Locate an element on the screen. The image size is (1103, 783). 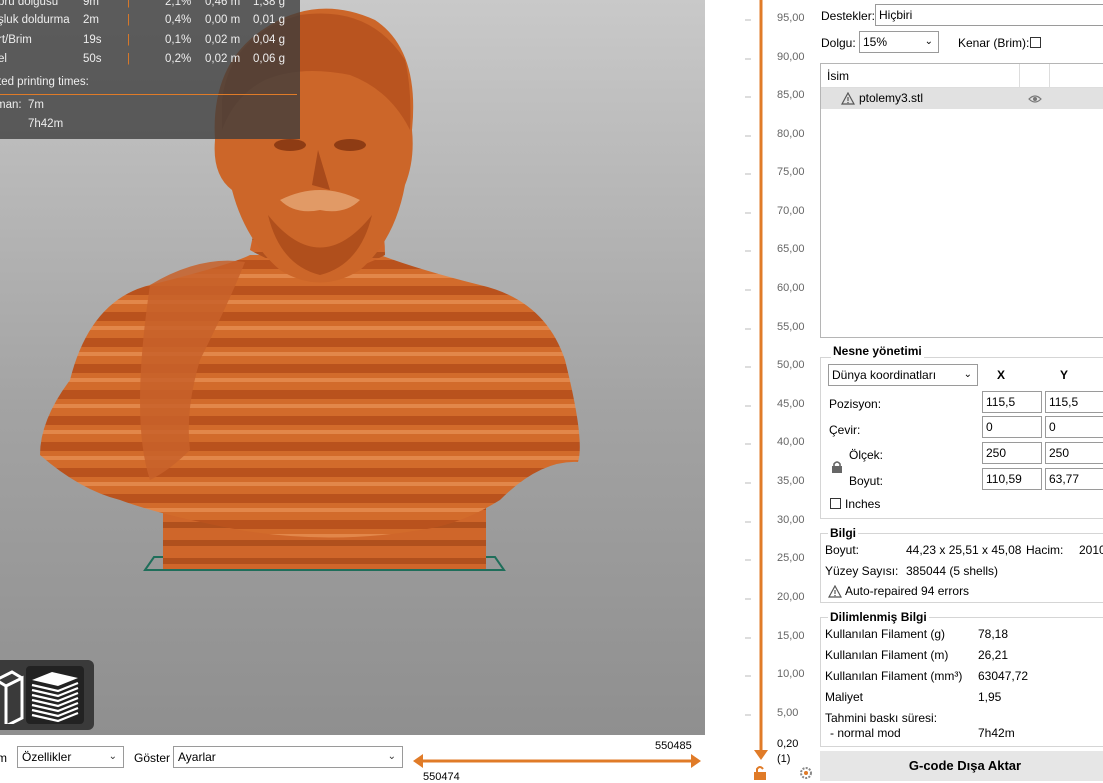
view-type-select: Özellikler ⌄ is located at coordinates (70, 757).